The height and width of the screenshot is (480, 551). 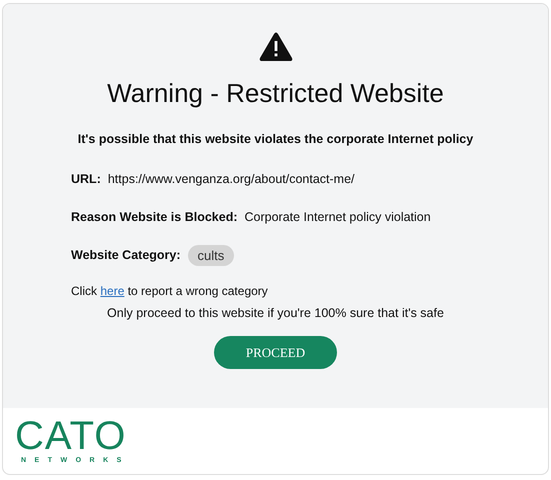 I want to click on report-link: here, so click(x=112, y=291).